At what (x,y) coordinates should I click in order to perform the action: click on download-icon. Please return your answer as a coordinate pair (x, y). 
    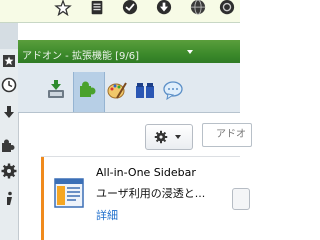
    Looking at the image, I should click on (164, 8).